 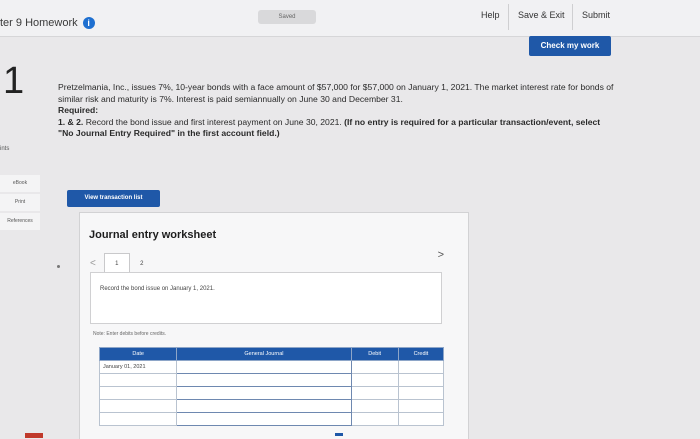 I want to click on note-text: Note: Enter debits before credits., so click(x=130, y=334).